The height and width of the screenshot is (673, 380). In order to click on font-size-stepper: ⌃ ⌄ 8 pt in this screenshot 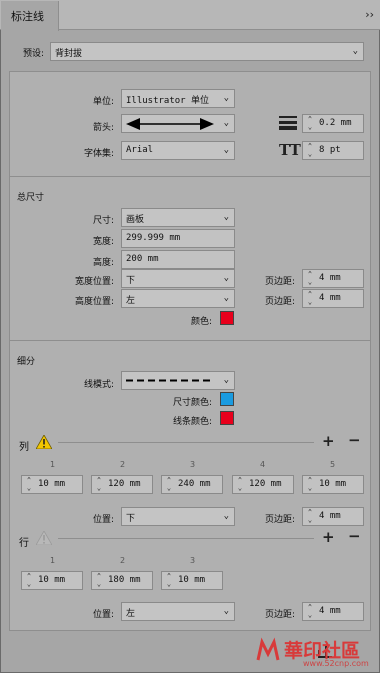, I will do `click(333, 150)`.